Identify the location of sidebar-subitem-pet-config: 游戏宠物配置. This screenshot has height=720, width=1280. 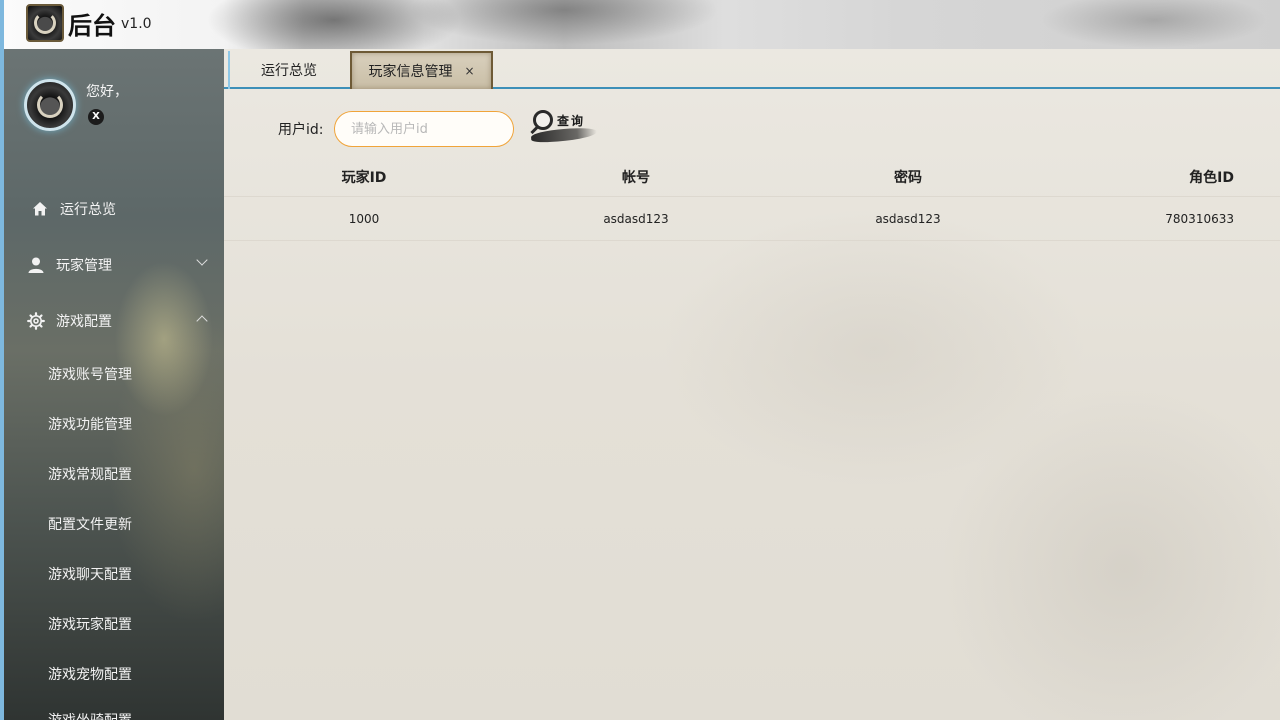
(114, 674).